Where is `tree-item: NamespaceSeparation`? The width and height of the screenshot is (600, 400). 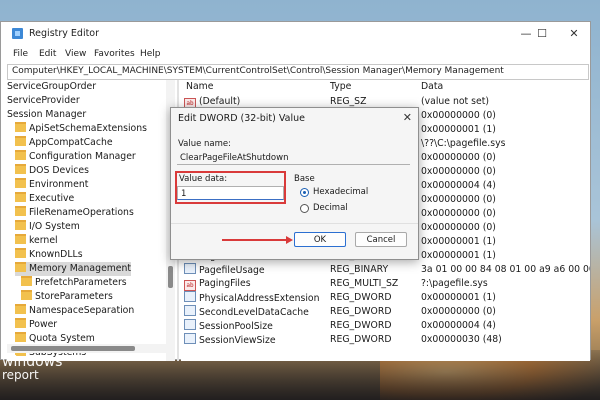
tree-item: NamespaceSeparation is located at coordinates (74, 311).